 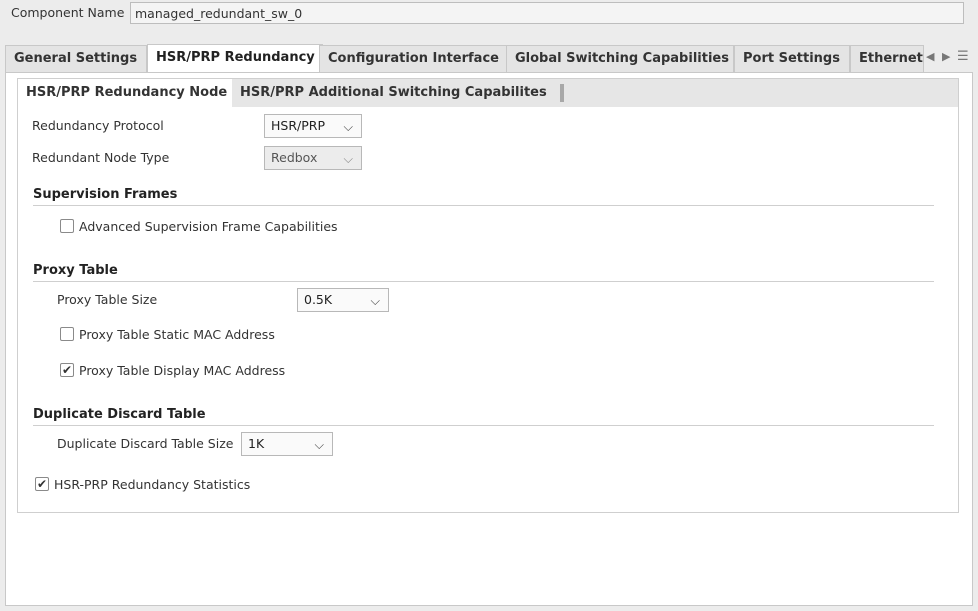 I want to click on tab-configuration-interface: Configuration Interface, so click(x=413, y=58).